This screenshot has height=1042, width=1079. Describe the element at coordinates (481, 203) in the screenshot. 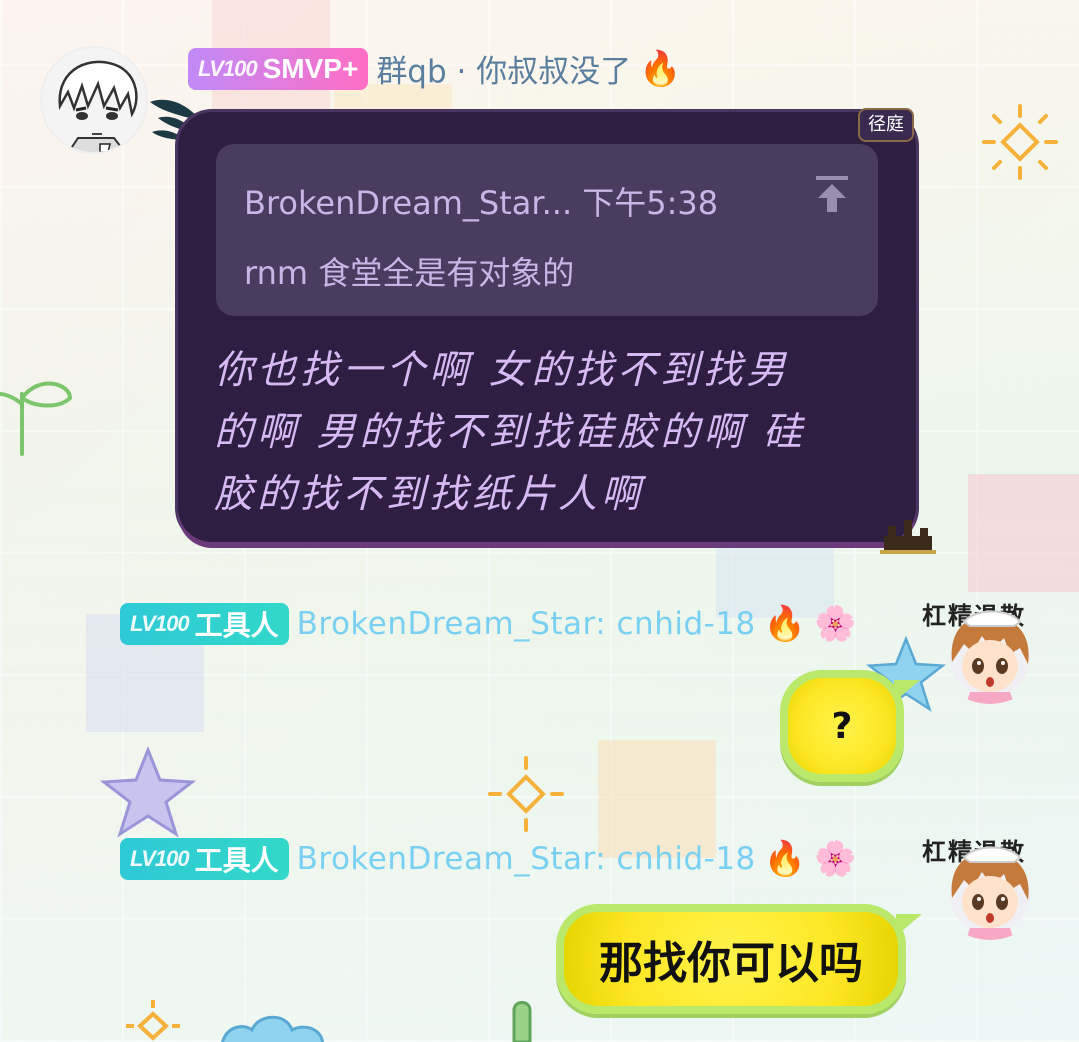

I see `quote-author-time: BrokenDream_Star... 下午5:38` at that location.